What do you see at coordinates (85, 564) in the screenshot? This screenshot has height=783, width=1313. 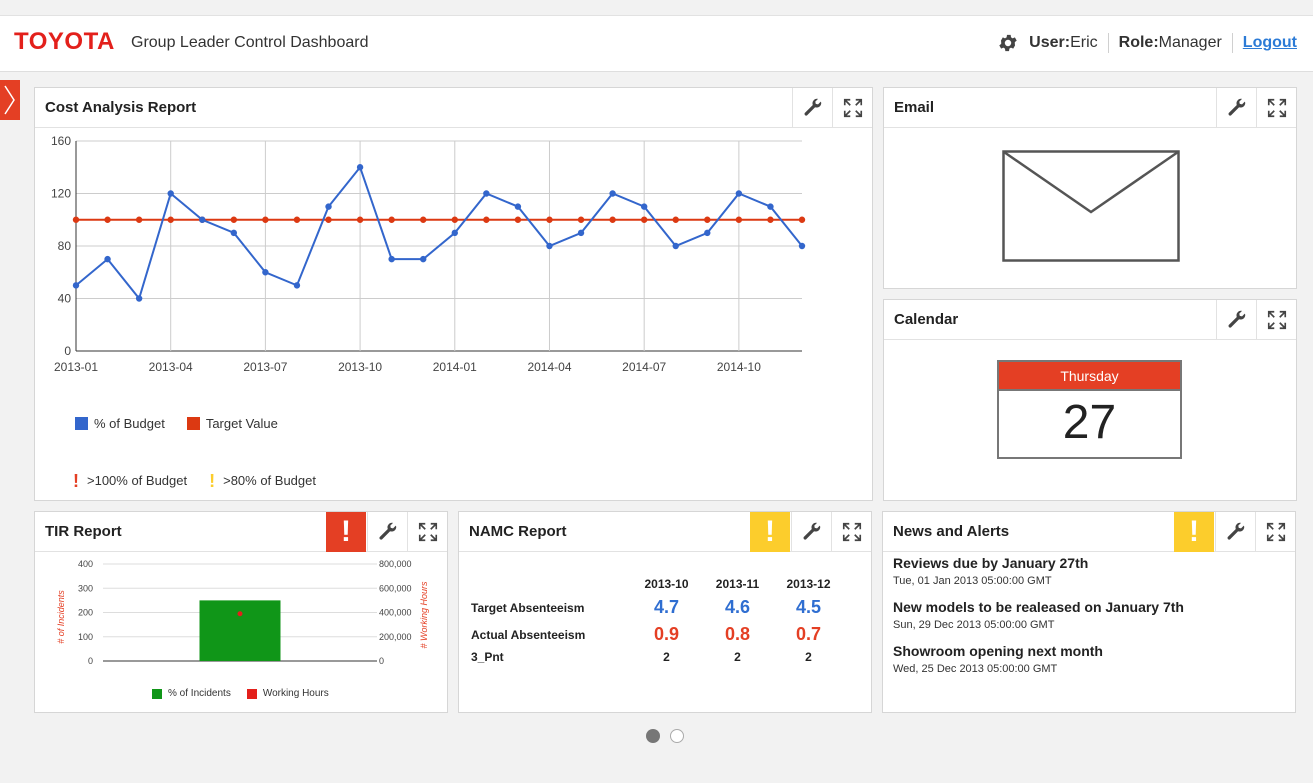 I see `y-tick-label: 400` at bounding box center [85, 564].